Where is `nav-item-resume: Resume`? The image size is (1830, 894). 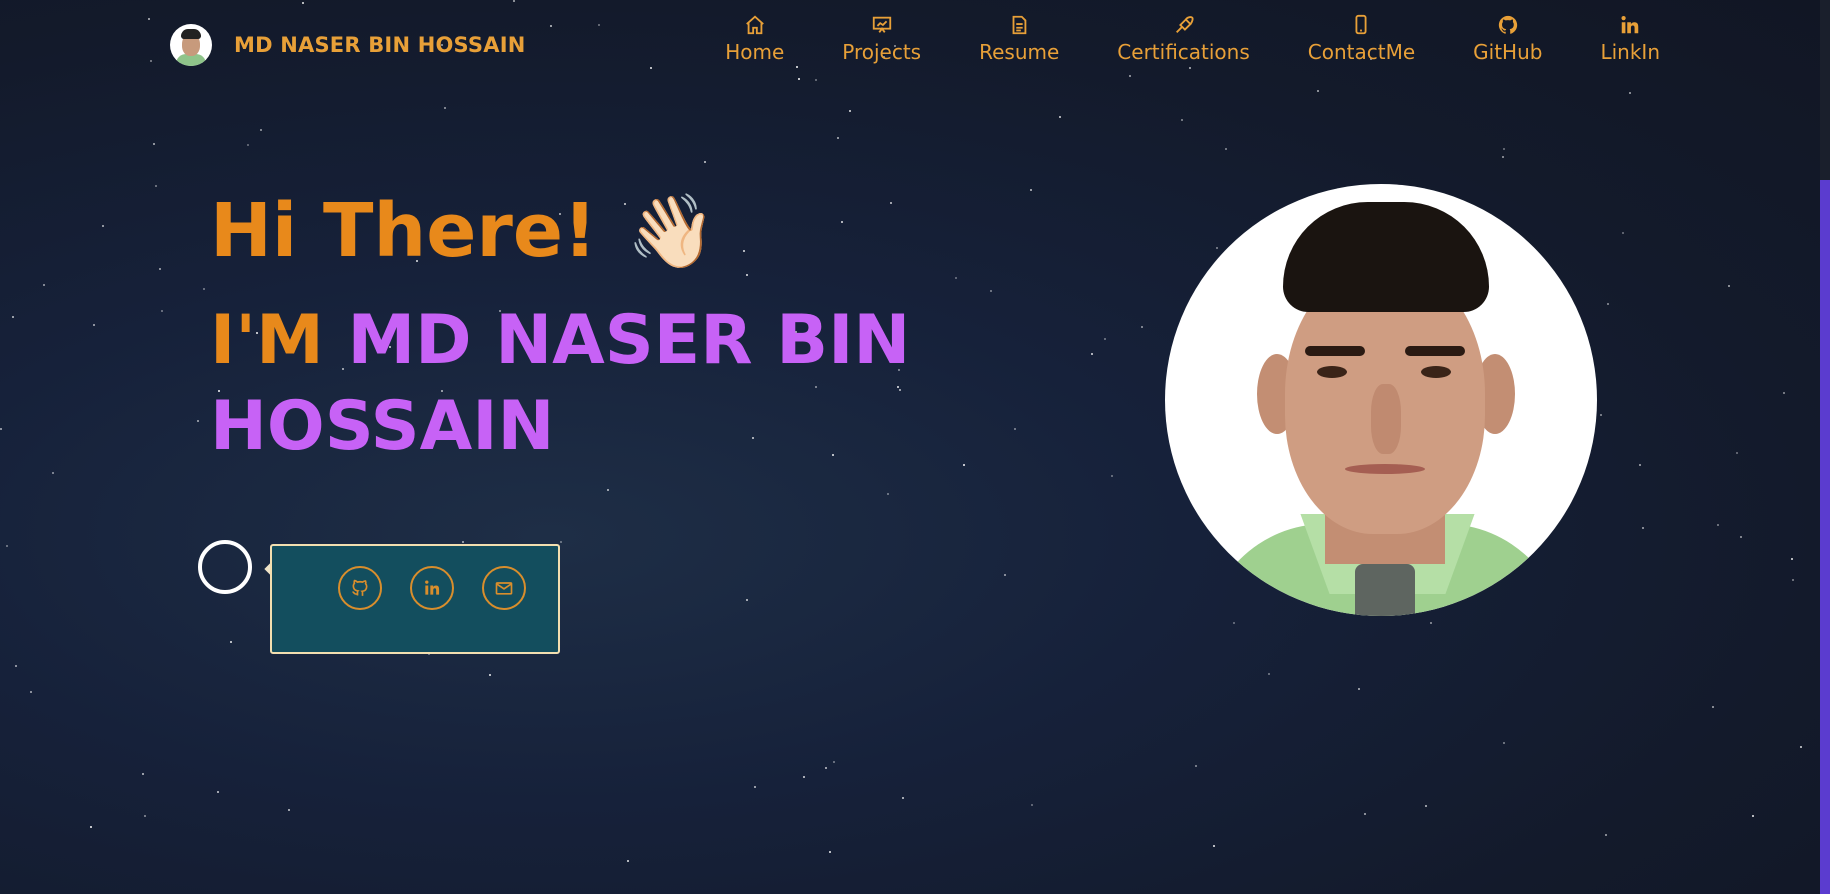
nav-item-resume: Resume is located at coordinates (1019, 39).